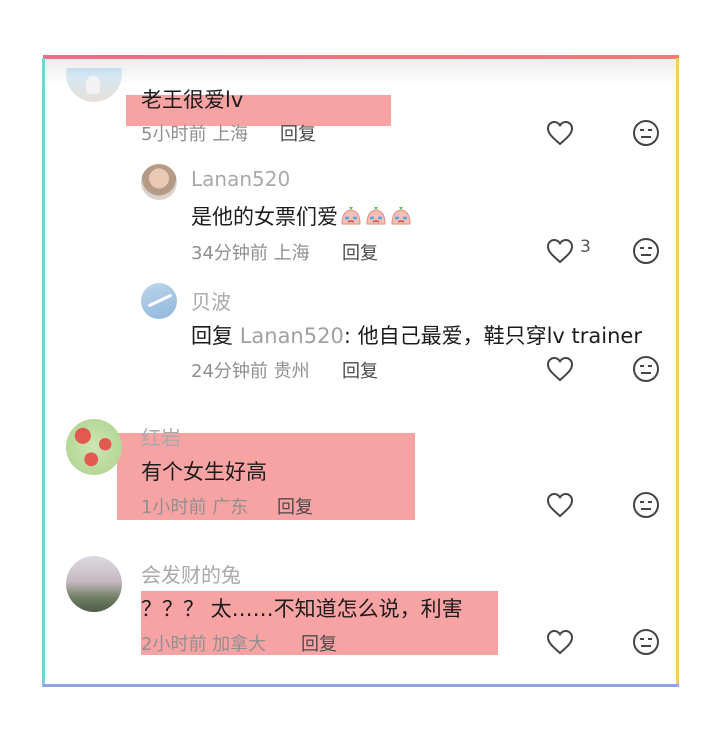 Image resolution: width=719 pixels, height=742 pixels. Describe the element at coordinates (240, 179) in the screenshot. I see `commenter-name: Lanan520` at that location.